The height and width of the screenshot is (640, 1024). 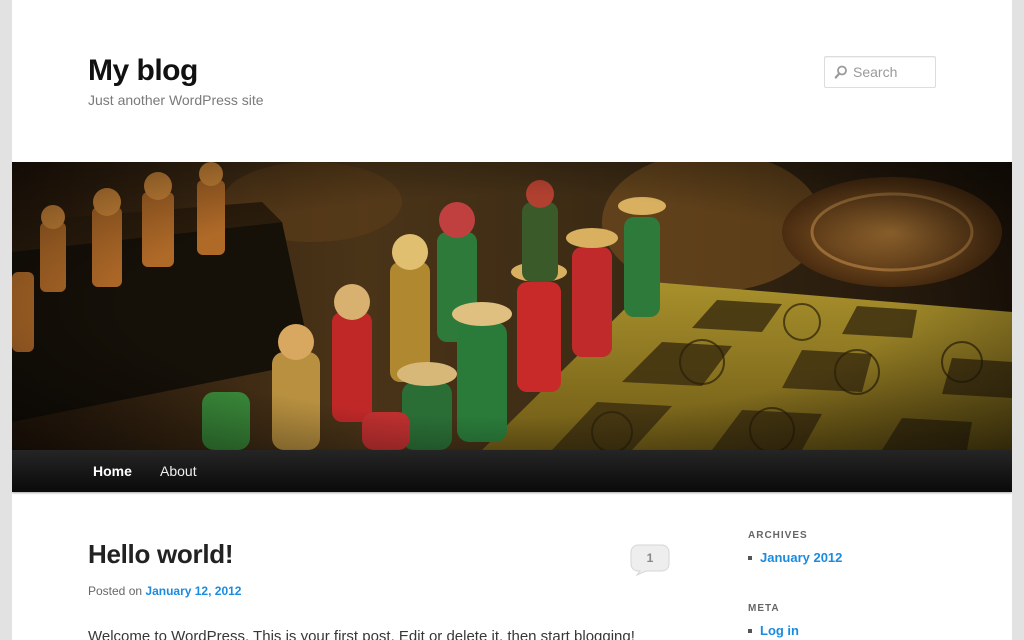 What do you see at coordinates (143, 71) in the screenshot?
I see `site-title: My blog` at bounding box center [143, 71].